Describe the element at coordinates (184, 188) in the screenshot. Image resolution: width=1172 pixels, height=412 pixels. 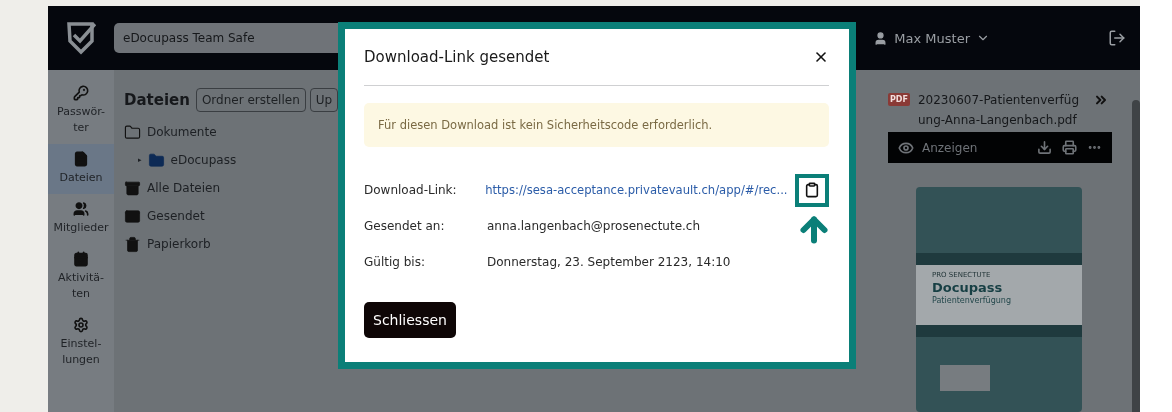
I see `tree-item: Alle Dateien` at that location.